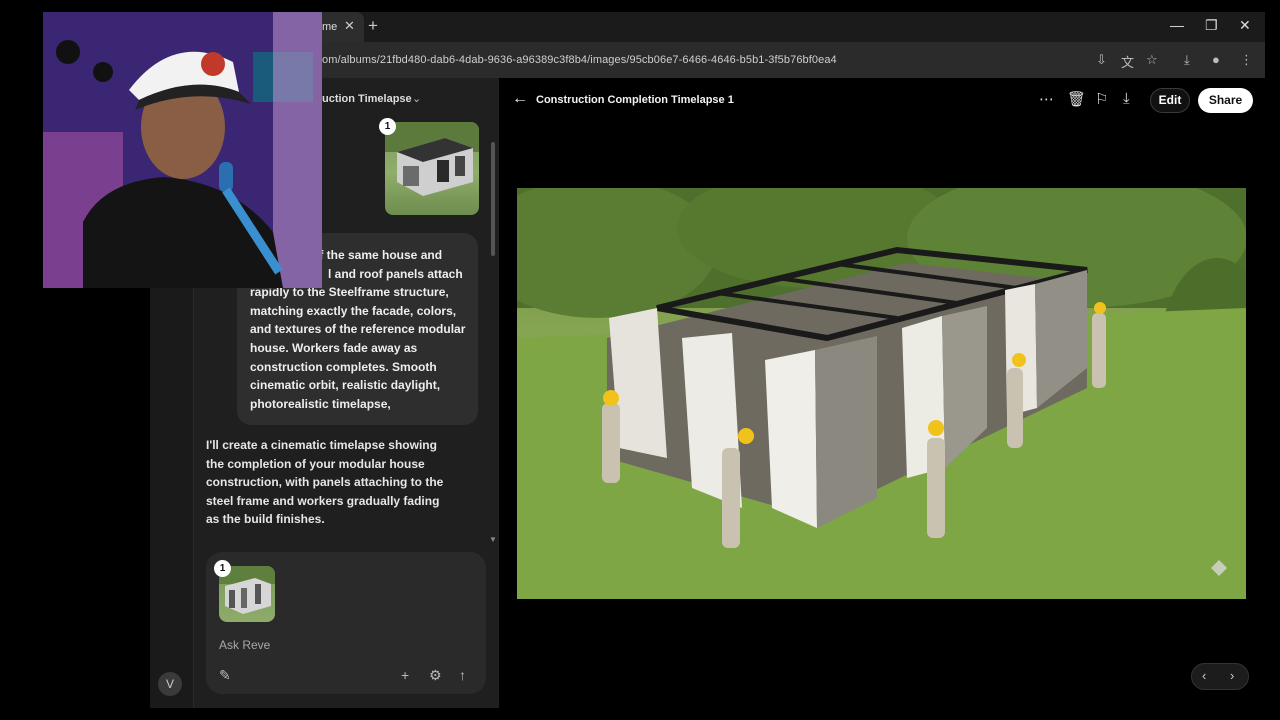 The image size is (1280, 720). I want to click on chevron-down-icon: ⌄, so click(416, 98).